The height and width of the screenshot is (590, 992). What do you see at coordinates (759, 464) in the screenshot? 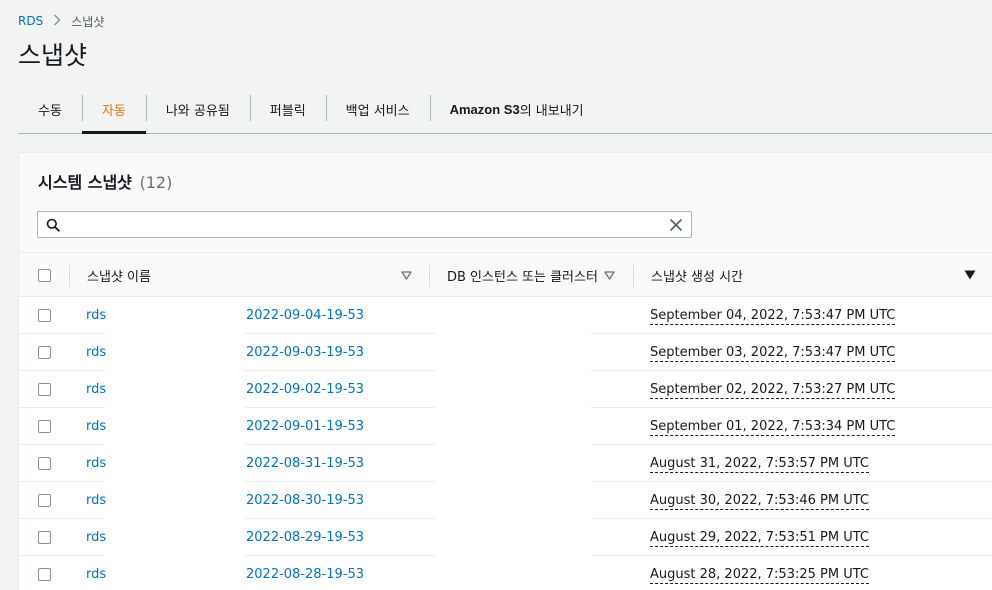
I see `snapshot-created-time: August 31, 2022, 7:53:57 PM UTC` at bounding box center [759, 464].